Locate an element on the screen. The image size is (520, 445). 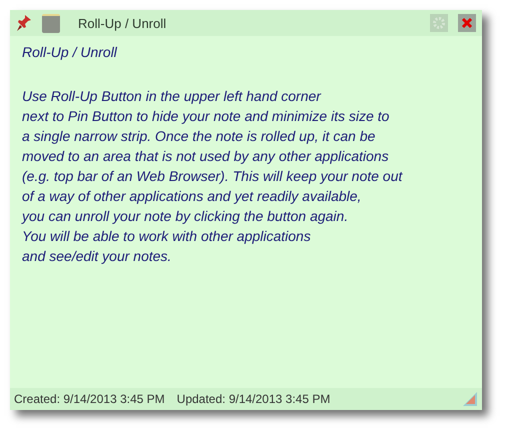
roll-up-button is located at coordinates (51, 23).